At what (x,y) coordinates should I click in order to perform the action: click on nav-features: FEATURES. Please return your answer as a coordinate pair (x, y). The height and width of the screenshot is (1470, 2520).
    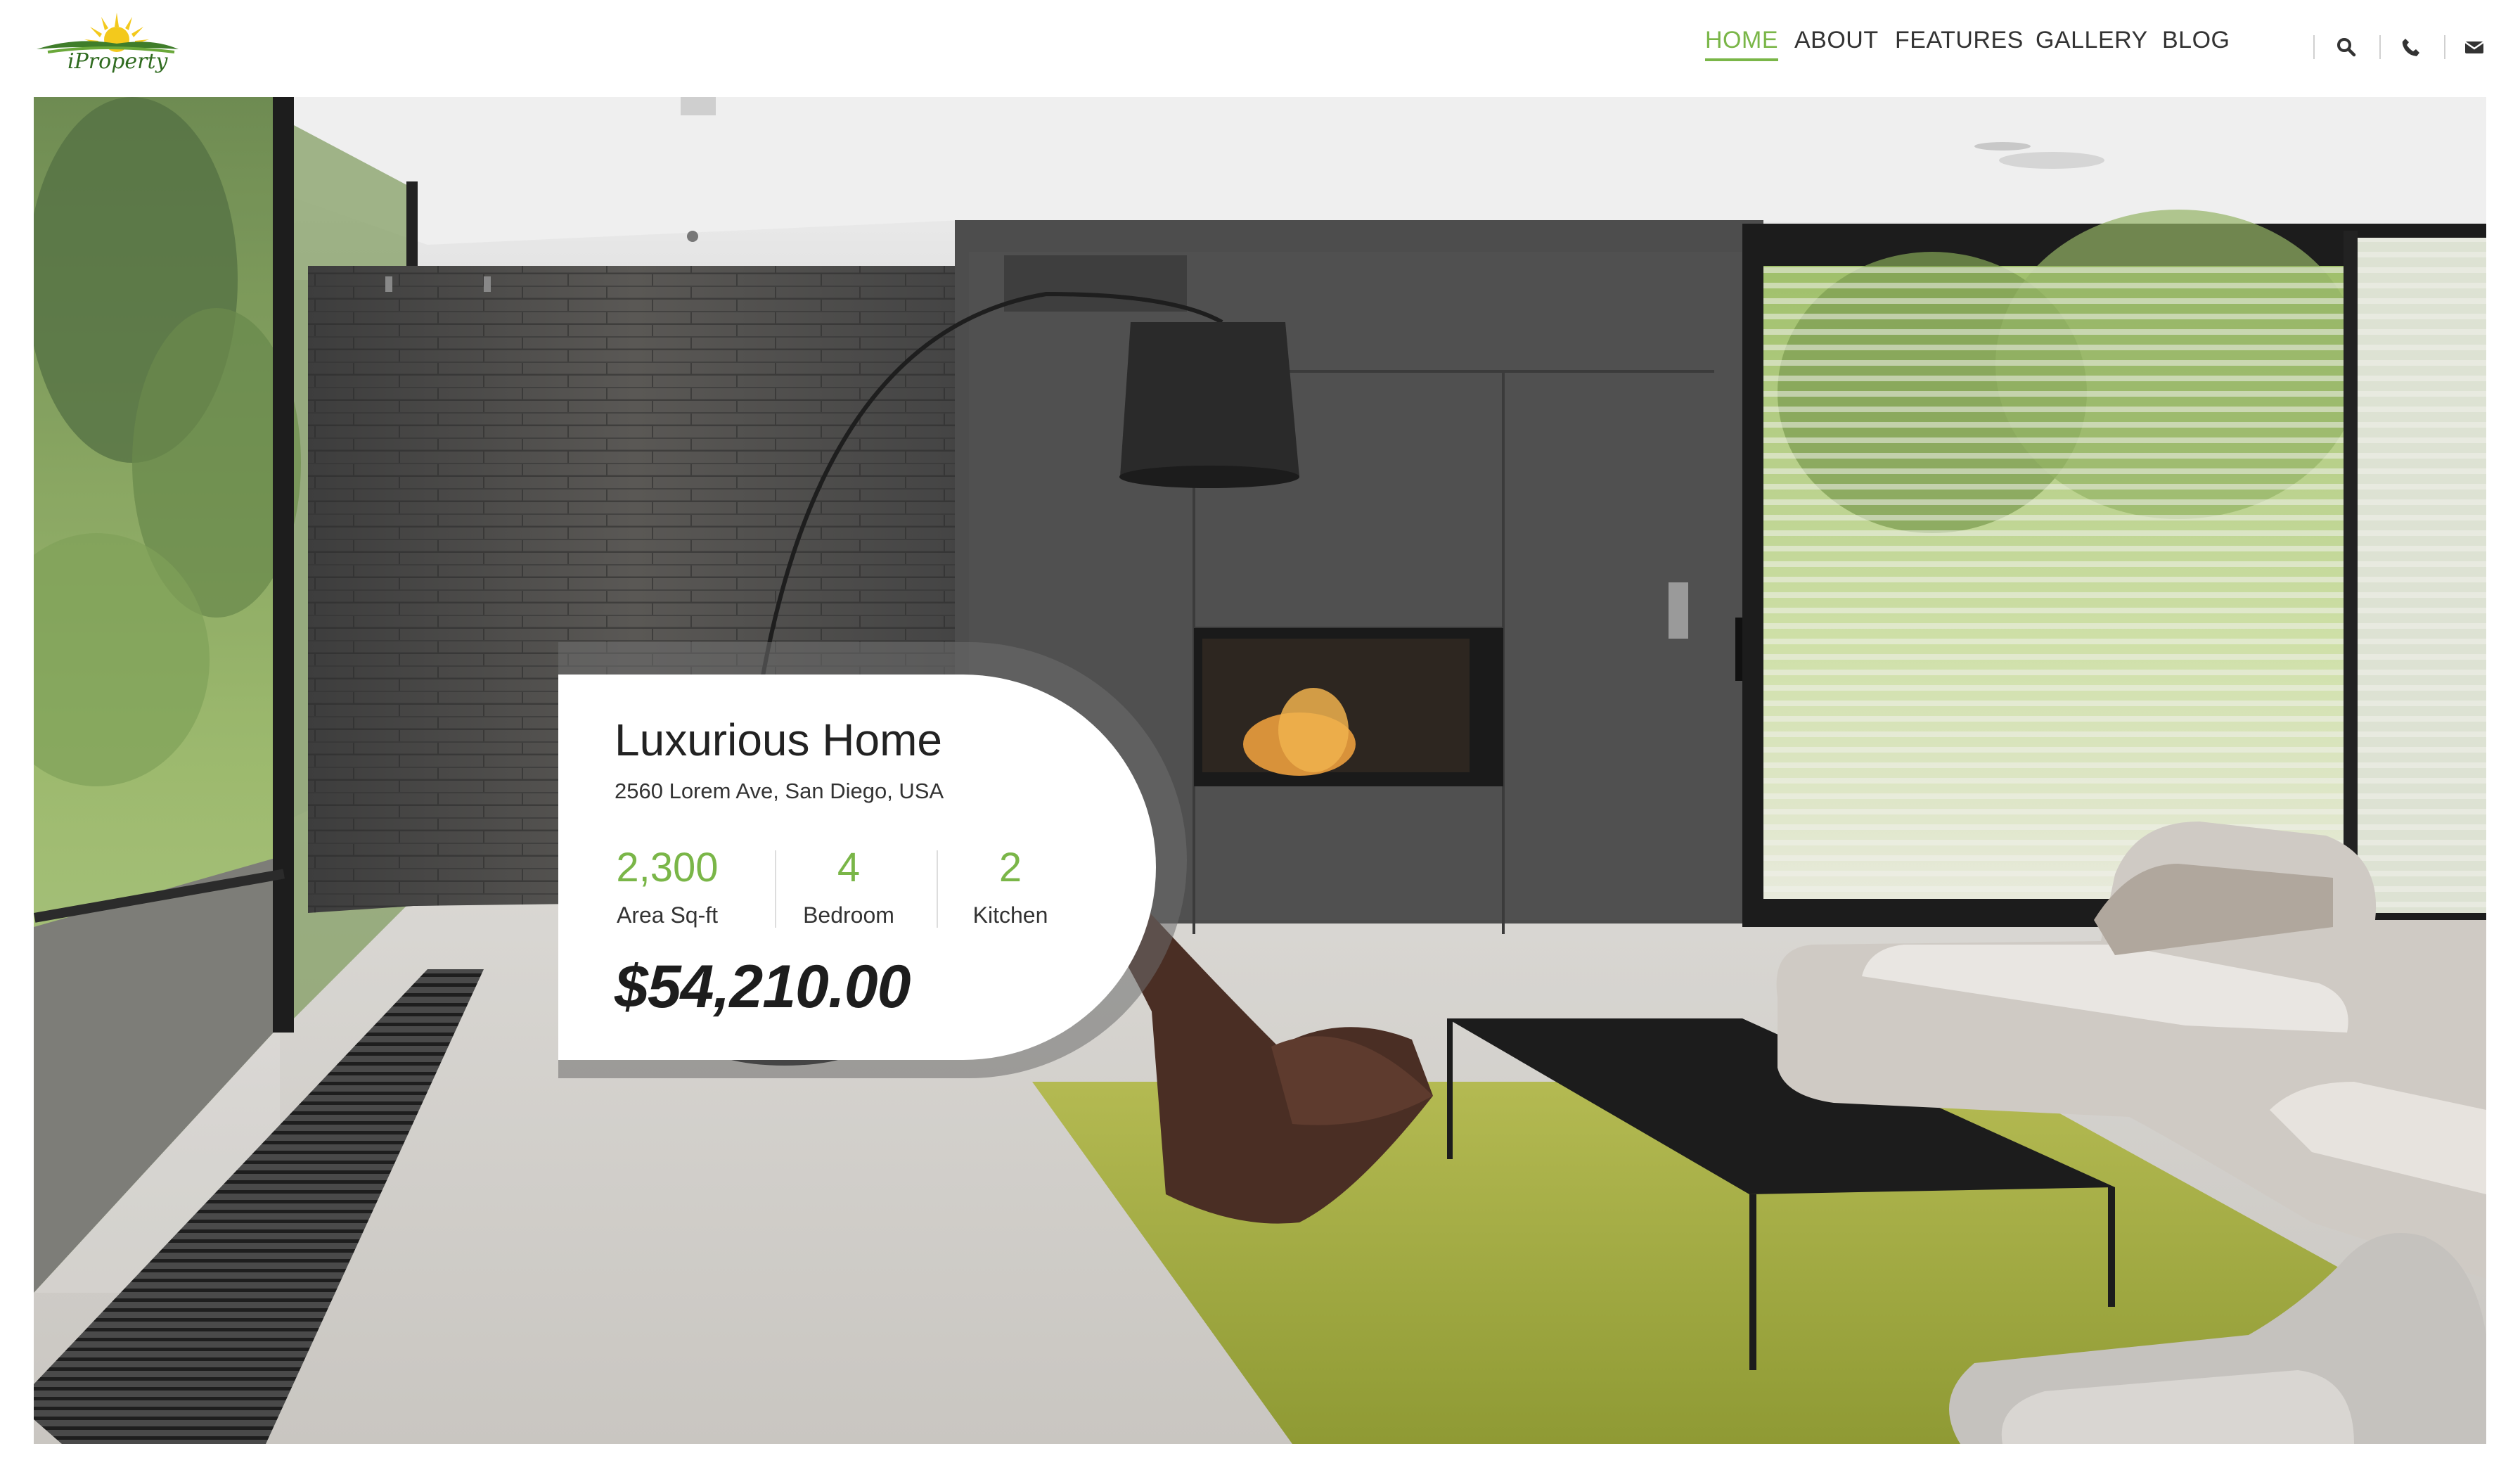
    Looking at the image, I should click on (1959, 40).